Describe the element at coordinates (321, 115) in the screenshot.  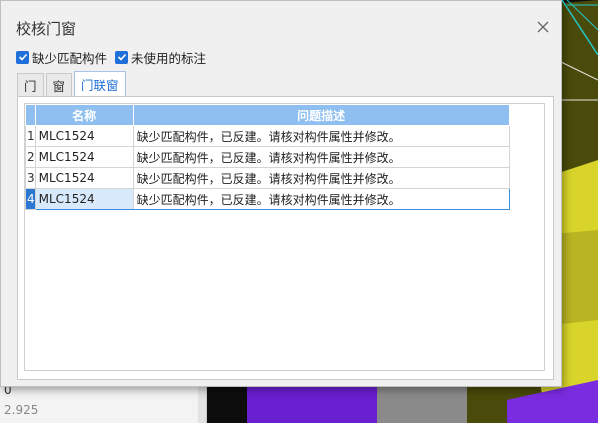
I see `column-header-description: 问题描述` at that location.